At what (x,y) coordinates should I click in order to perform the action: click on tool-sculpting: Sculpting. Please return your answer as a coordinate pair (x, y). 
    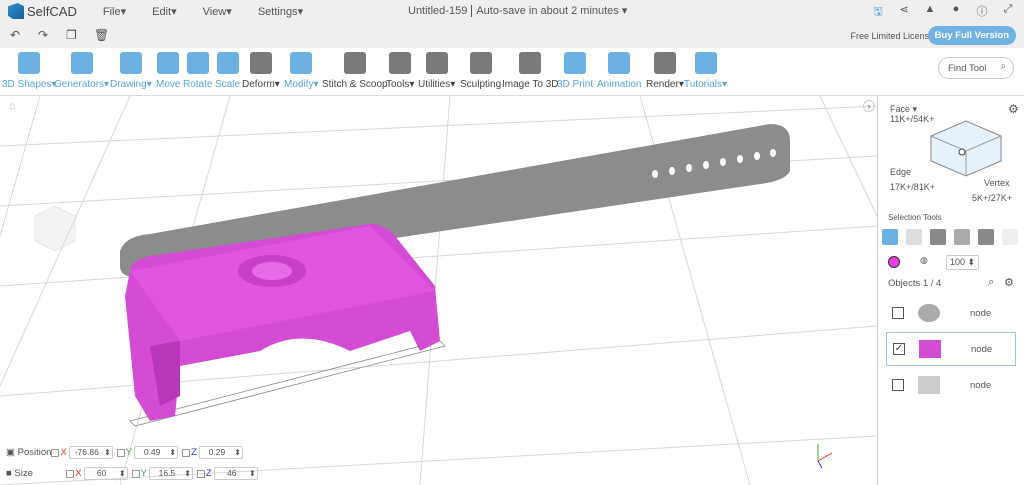
    Looking at the image, I should click on (480, 71).